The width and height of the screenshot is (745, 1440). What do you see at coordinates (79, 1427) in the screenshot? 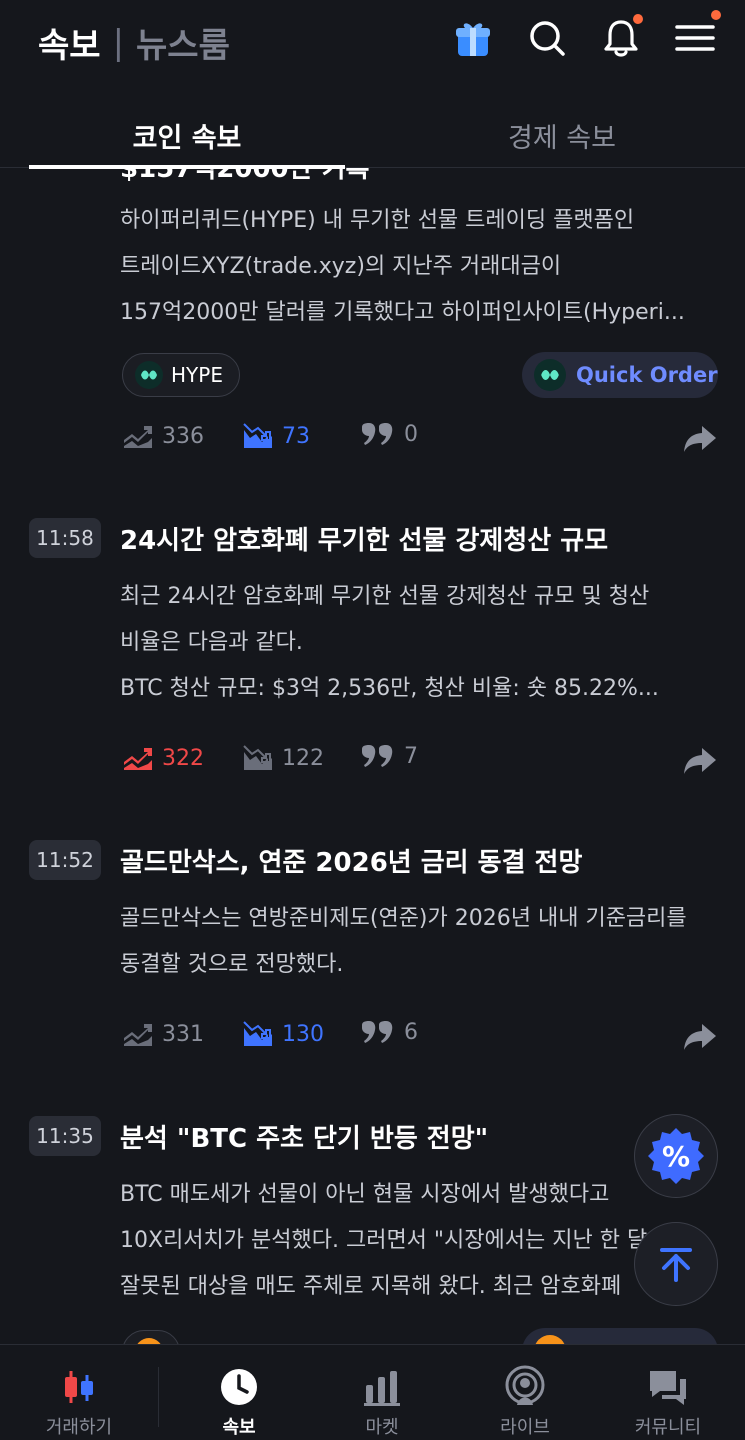
I see `nav-label: 거래하기` at bounding box center [79, 1427].